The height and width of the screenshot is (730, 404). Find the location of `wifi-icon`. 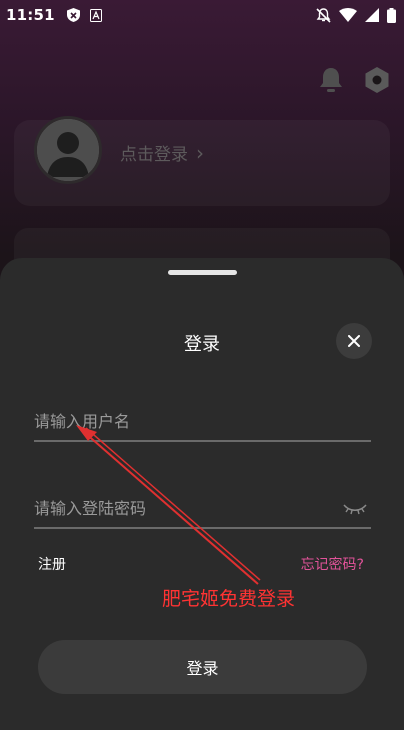

wifi-icon is located at coordinates (348, 15).